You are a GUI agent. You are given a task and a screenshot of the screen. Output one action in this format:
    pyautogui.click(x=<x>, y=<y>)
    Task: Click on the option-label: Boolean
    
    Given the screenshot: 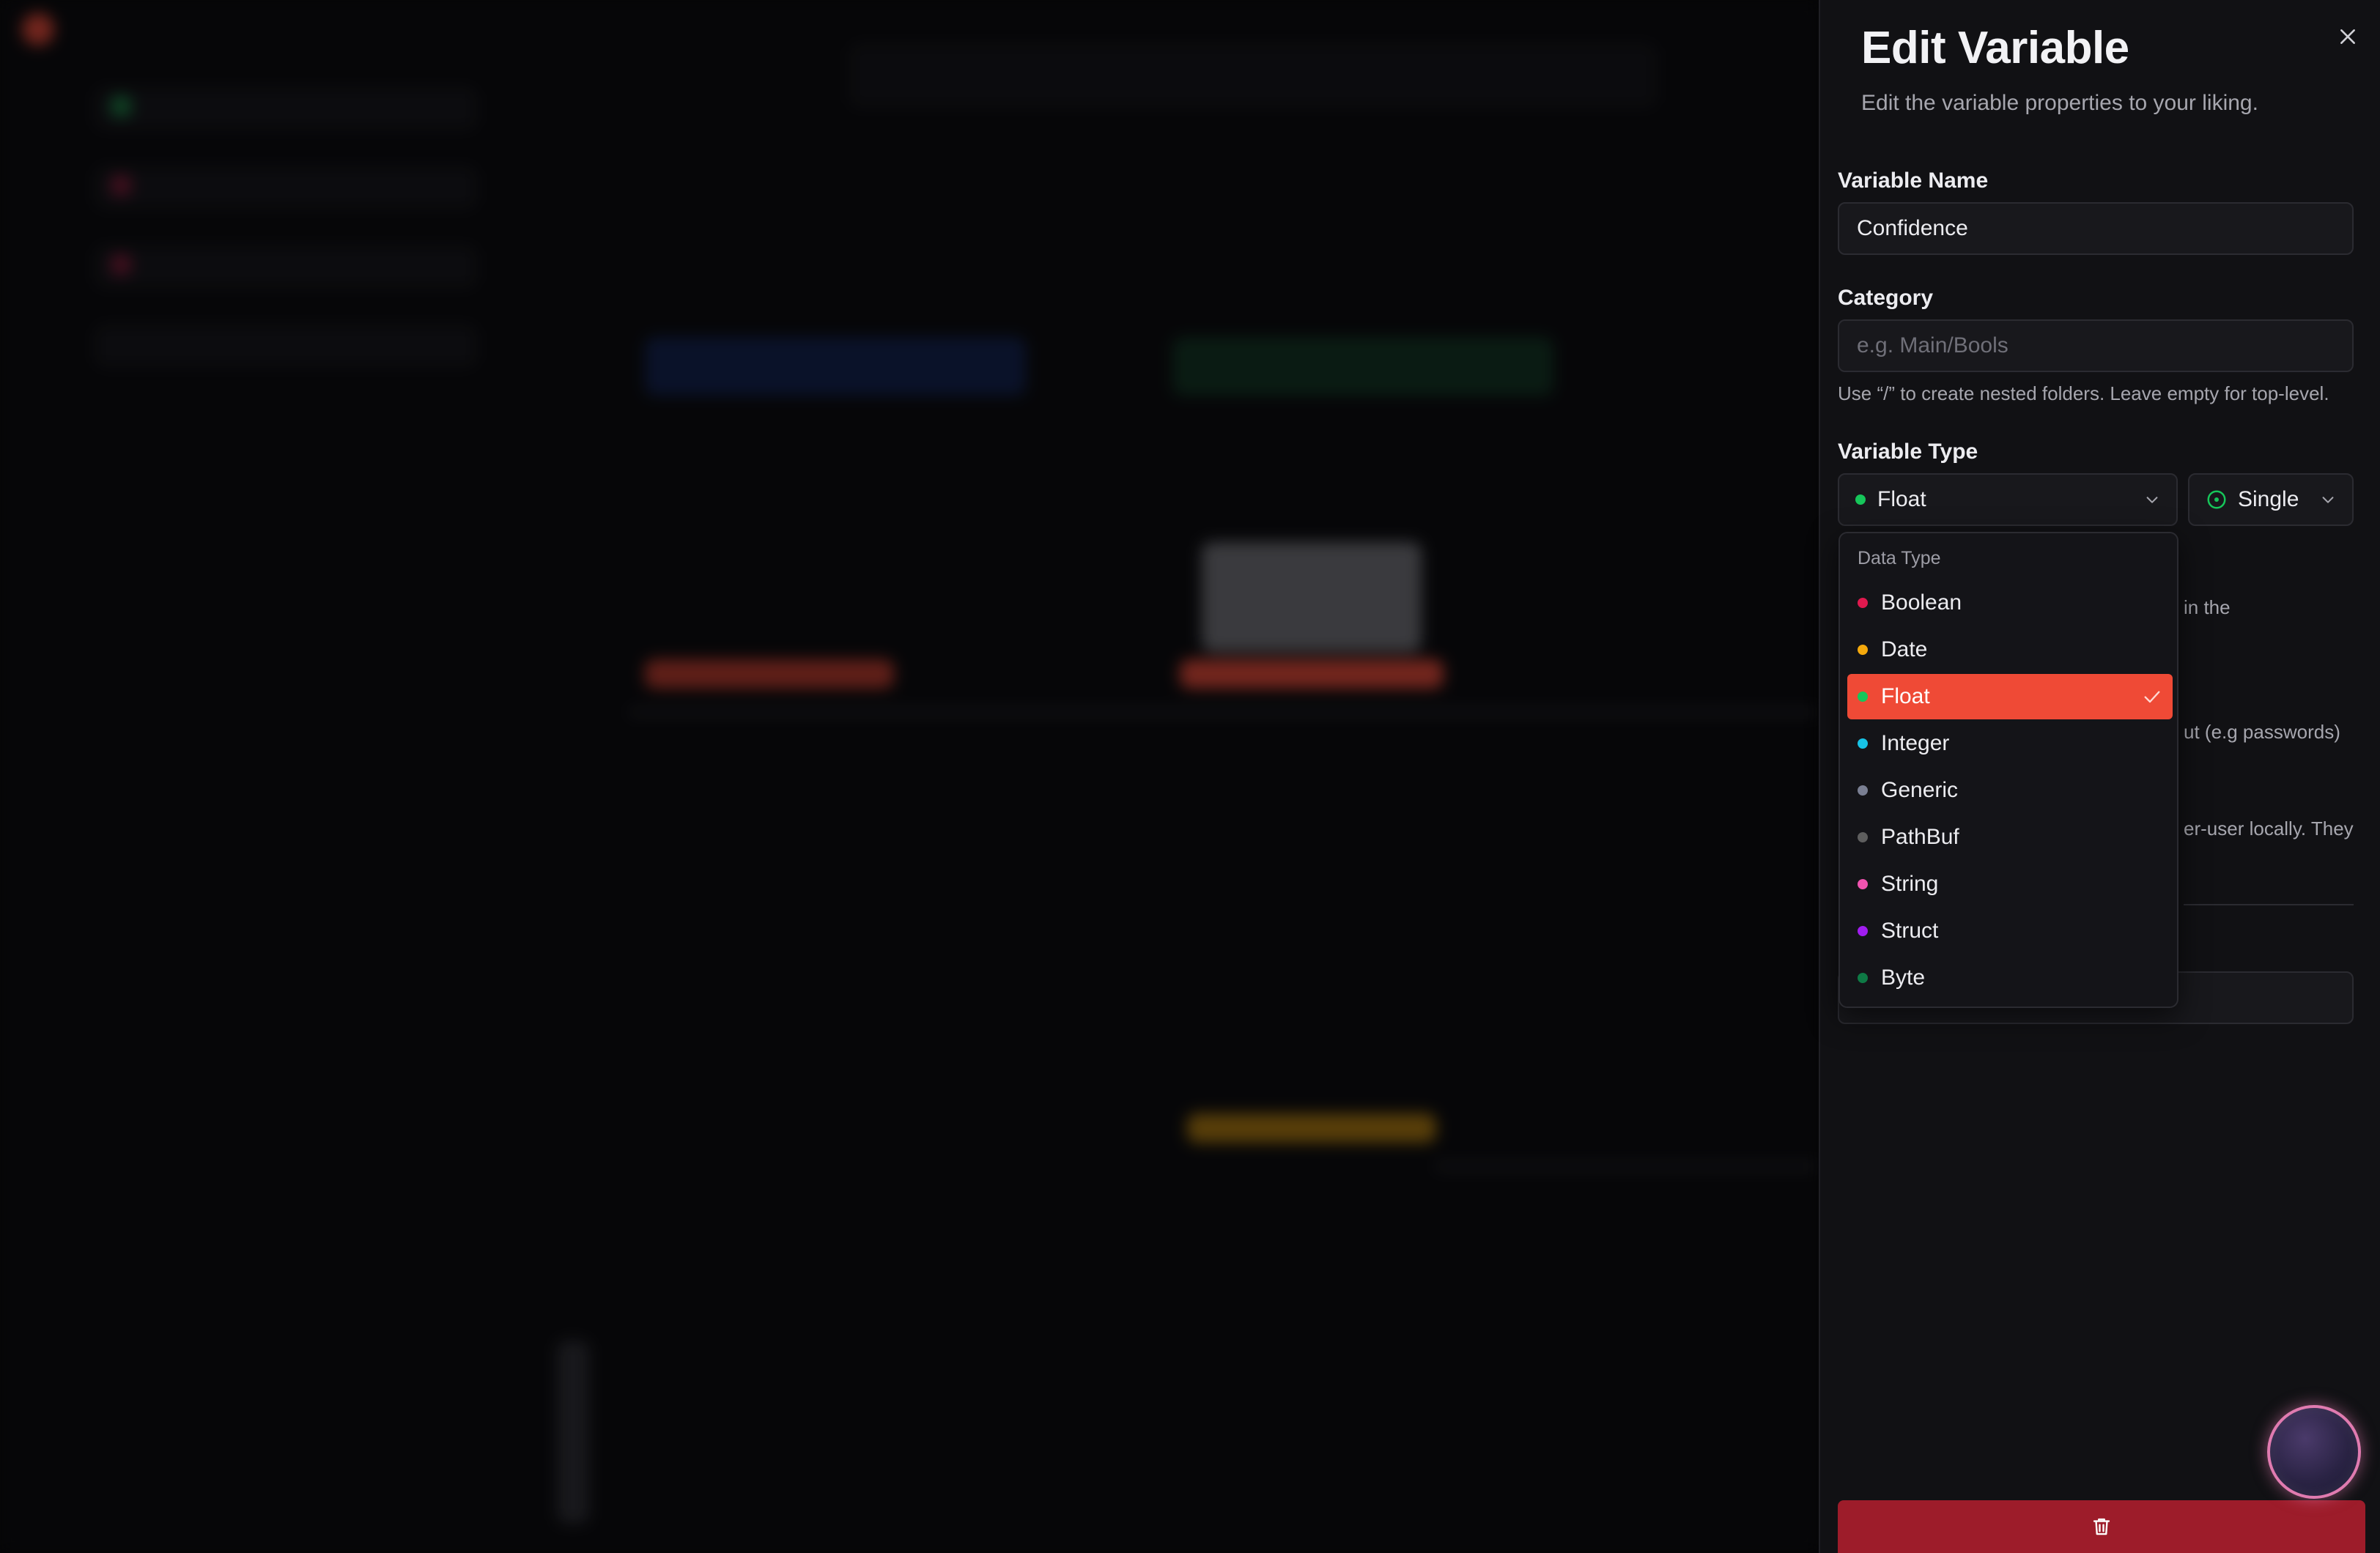 What is the action you would take?
    pyautogui.click(x=1921, y=602)
    